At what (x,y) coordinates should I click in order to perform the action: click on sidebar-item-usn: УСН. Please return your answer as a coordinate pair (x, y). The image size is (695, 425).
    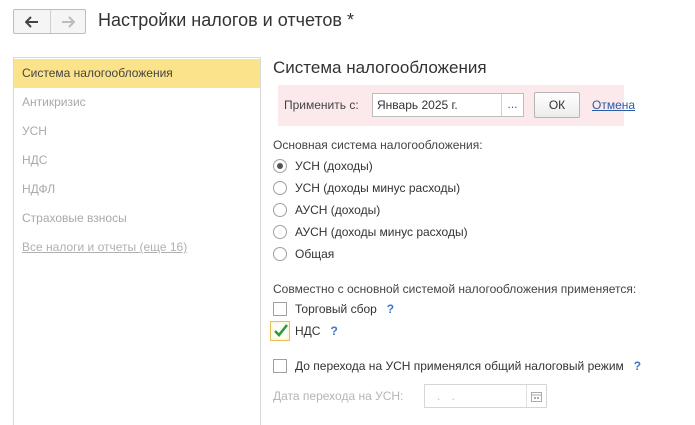
    Looking at the image, I should click on (137, 131).